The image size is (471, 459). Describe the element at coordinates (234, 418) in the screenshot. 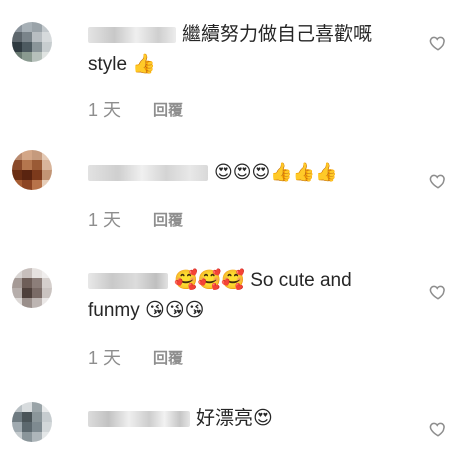

I see `comment-text: 好漂亮😍` at that location.